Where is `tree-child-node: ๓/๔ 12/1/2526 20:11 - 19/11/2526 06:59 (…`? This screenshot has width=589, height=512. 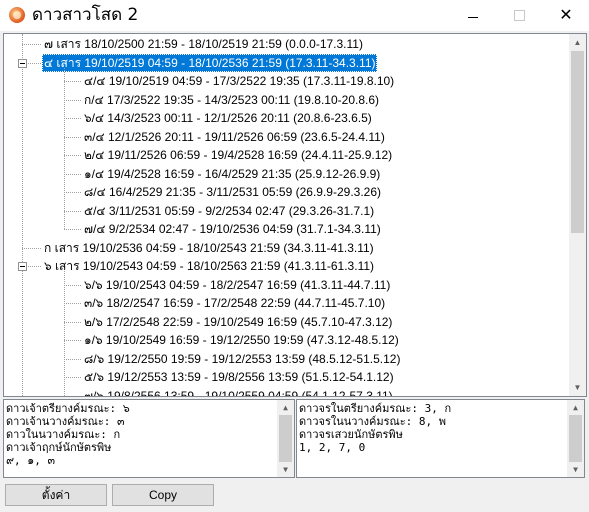
tree-child-node: ๓/๔ 12/1/2526 20:11 - 19/11/2526 06:59 (… is located at coordinates (234, 137).